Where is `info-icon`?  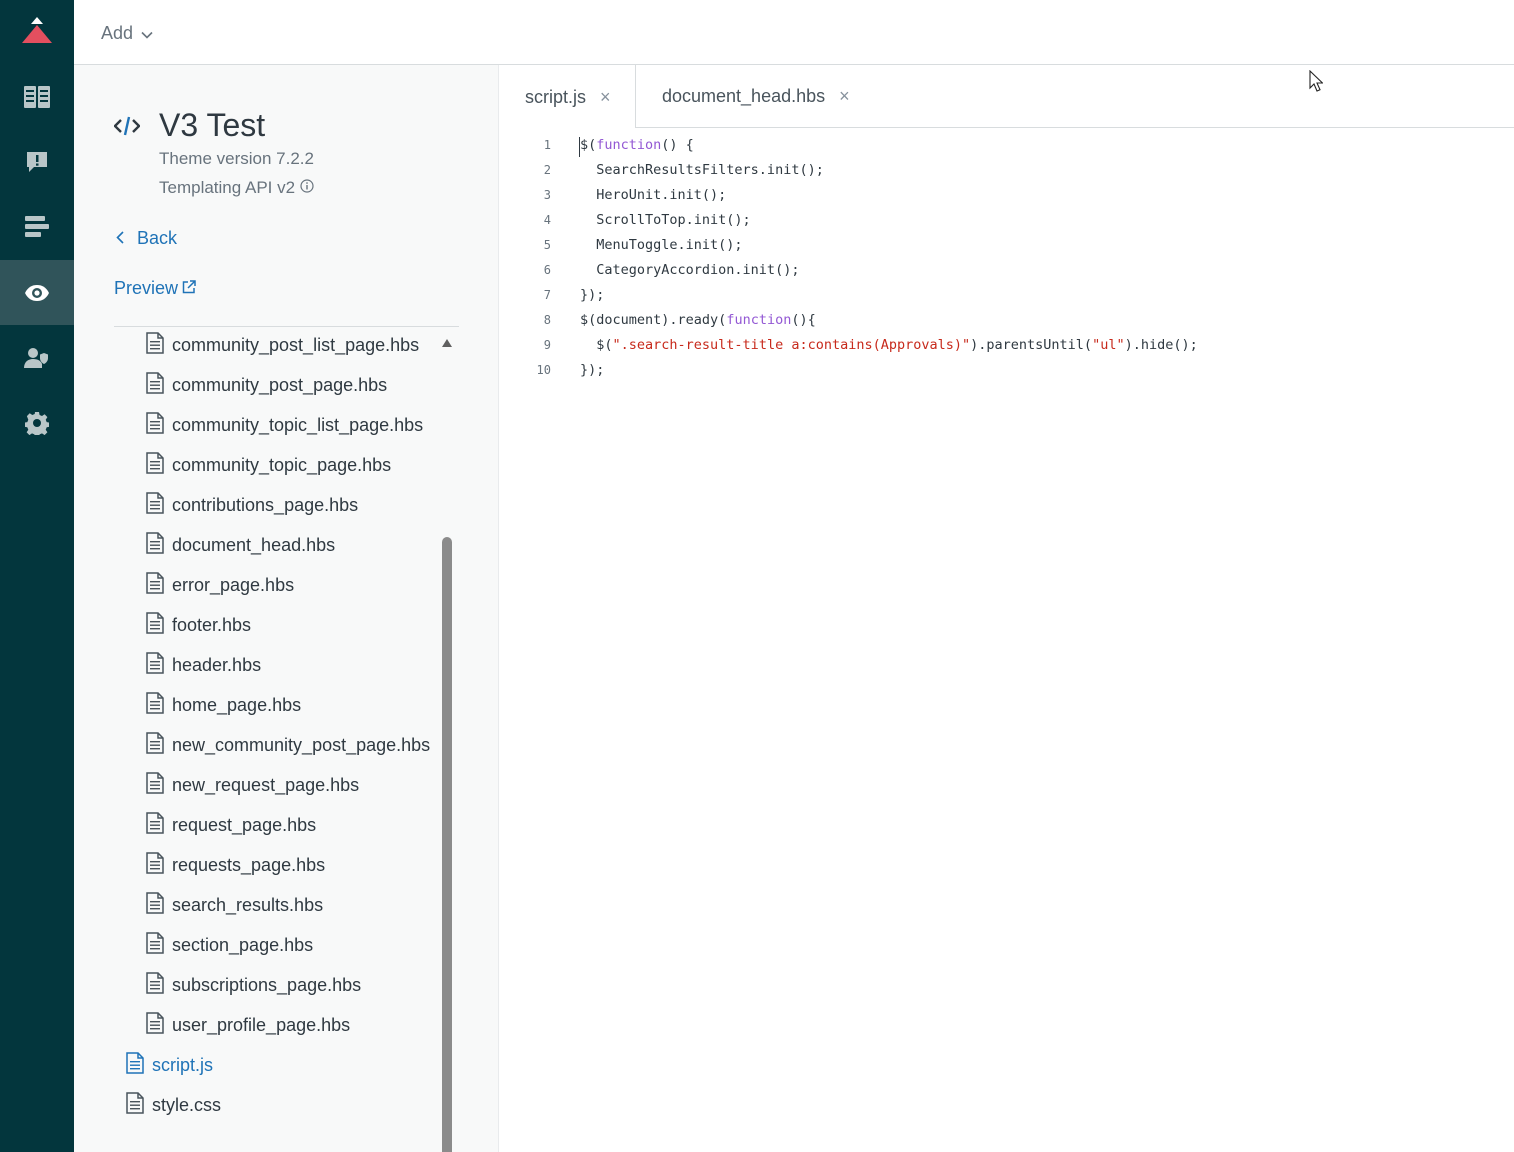 info-icon is located at coordinates (307, 188).